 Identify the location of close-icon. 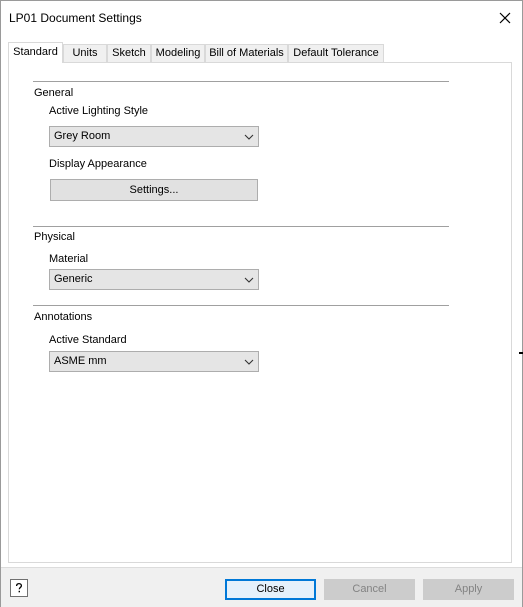
(505, 18).